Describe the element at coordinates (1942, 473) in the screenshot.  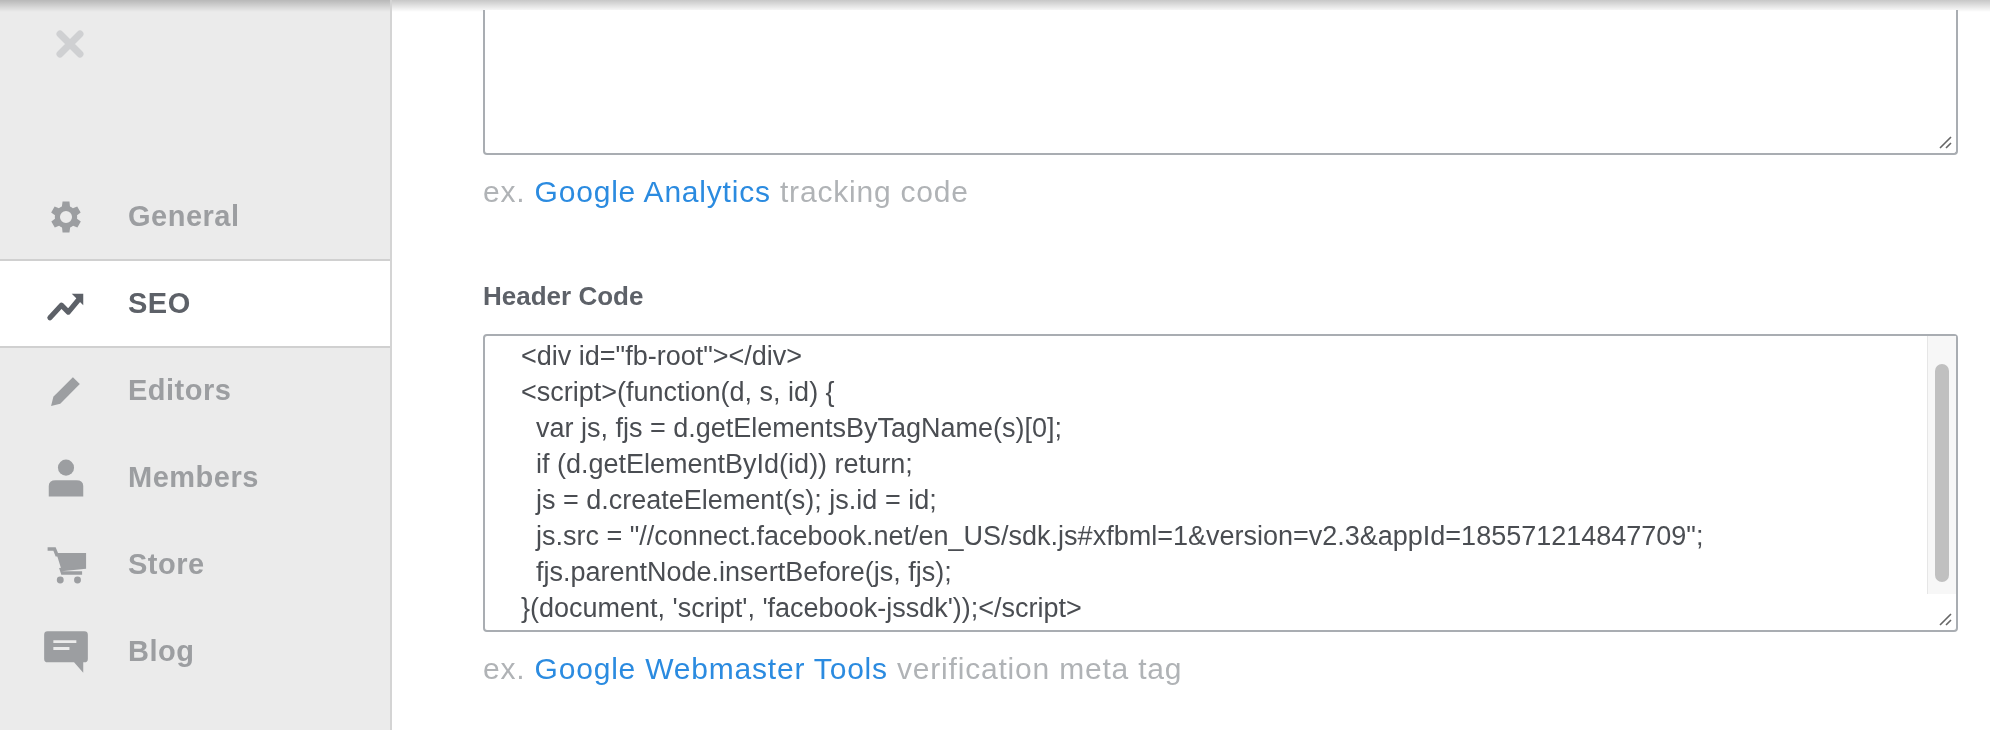
I see `scrollbar-thumb` at that location.